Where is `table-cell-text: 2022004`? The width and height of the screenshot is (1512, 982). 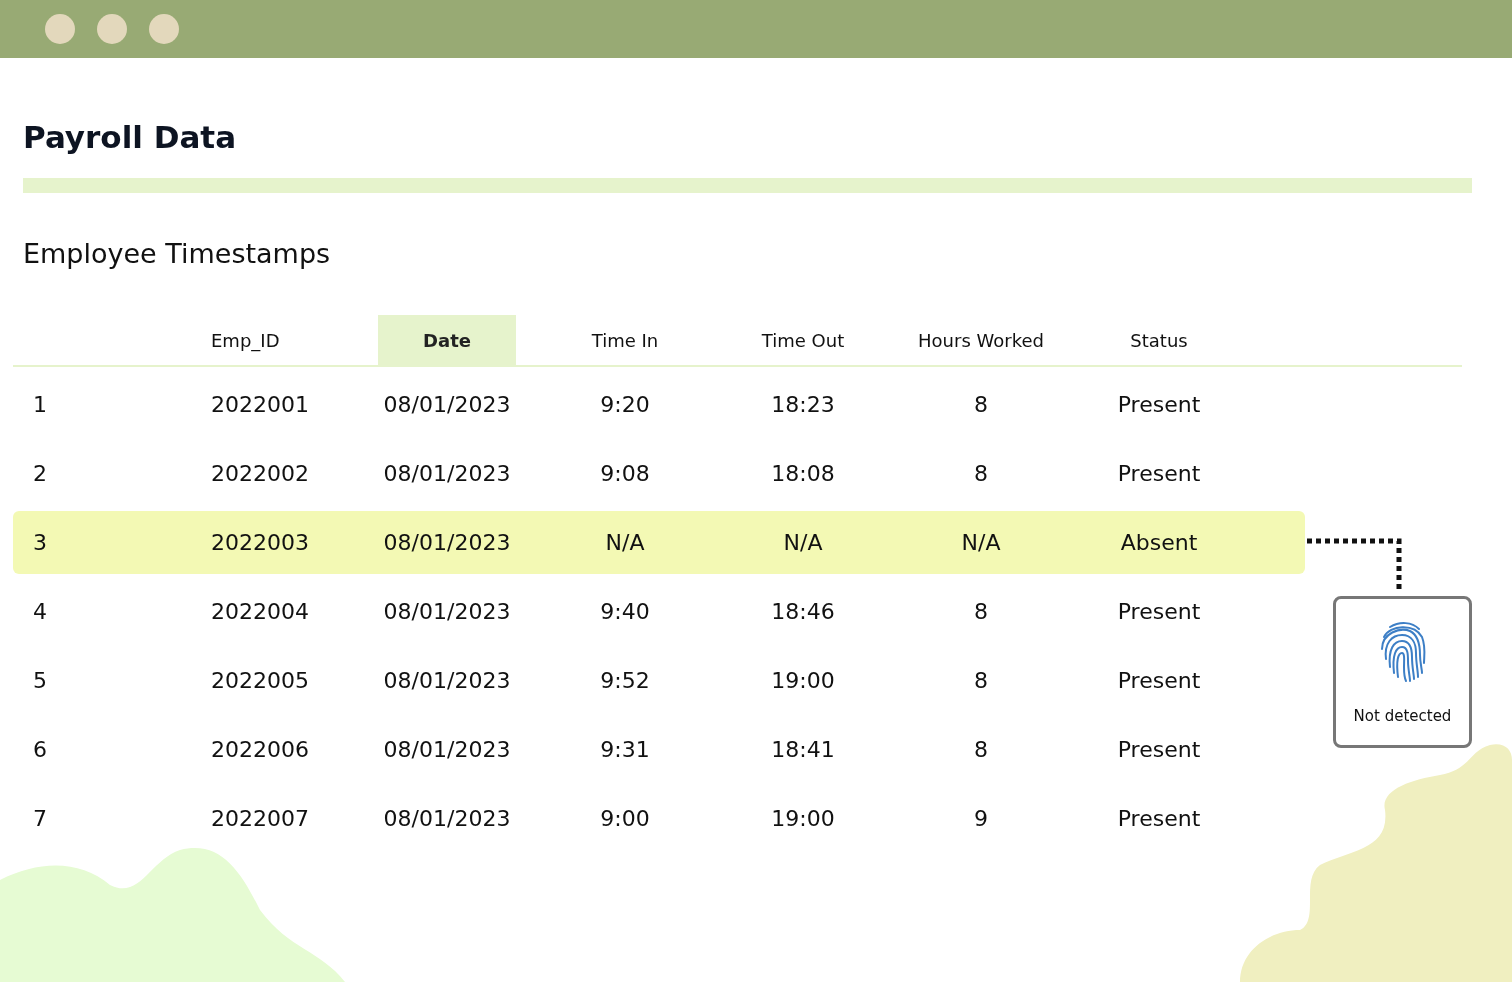
table-cell-text: 2022004 is located at coordinates (260, 612).